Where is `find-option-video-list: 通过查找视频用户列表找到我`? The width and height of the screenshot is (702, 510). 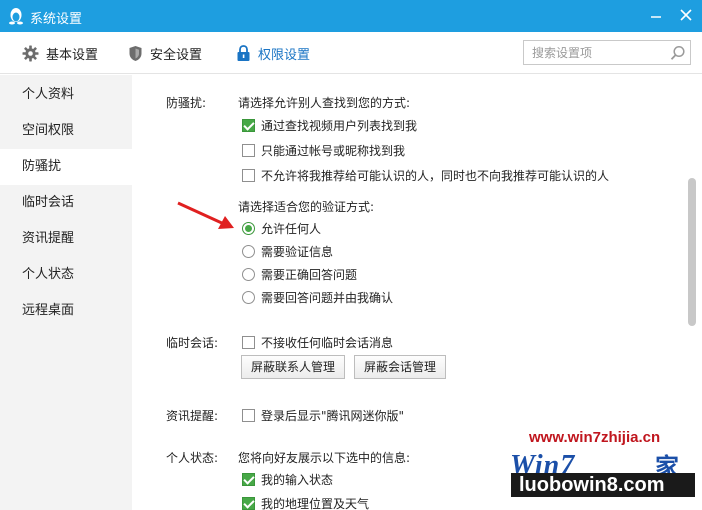 find-option-video-list: 通过查找视频用户列表找到我 is located at coordinates (329, 125).